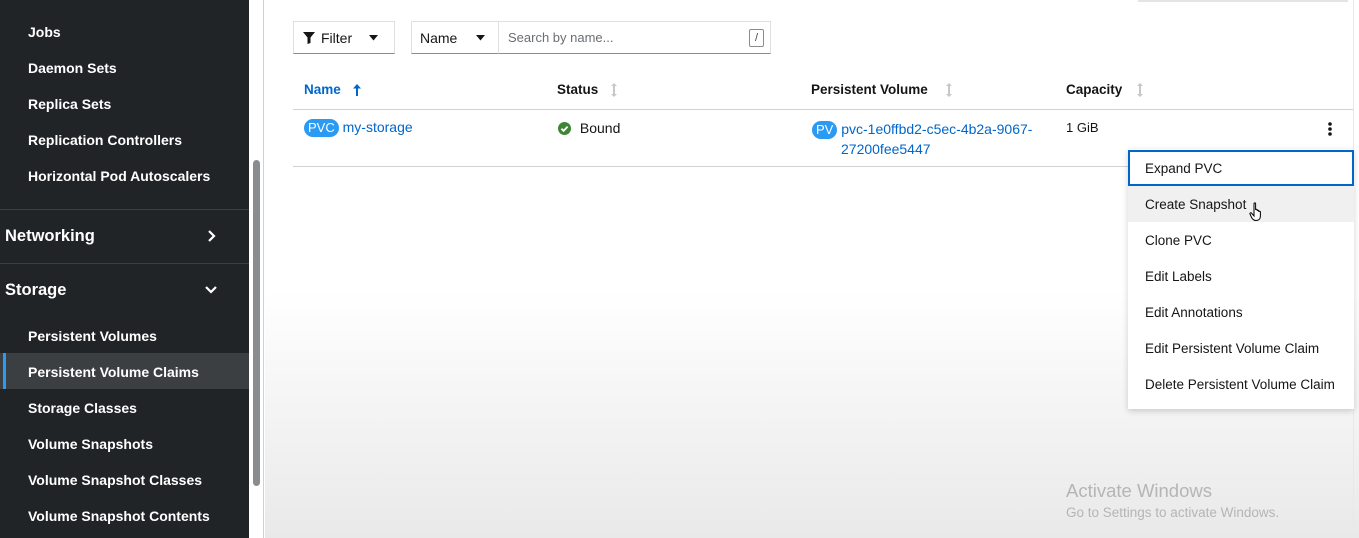 This screenshot has height=538, width=1359. I want to click on row-actions-kebab-button, so click(1330, 131).